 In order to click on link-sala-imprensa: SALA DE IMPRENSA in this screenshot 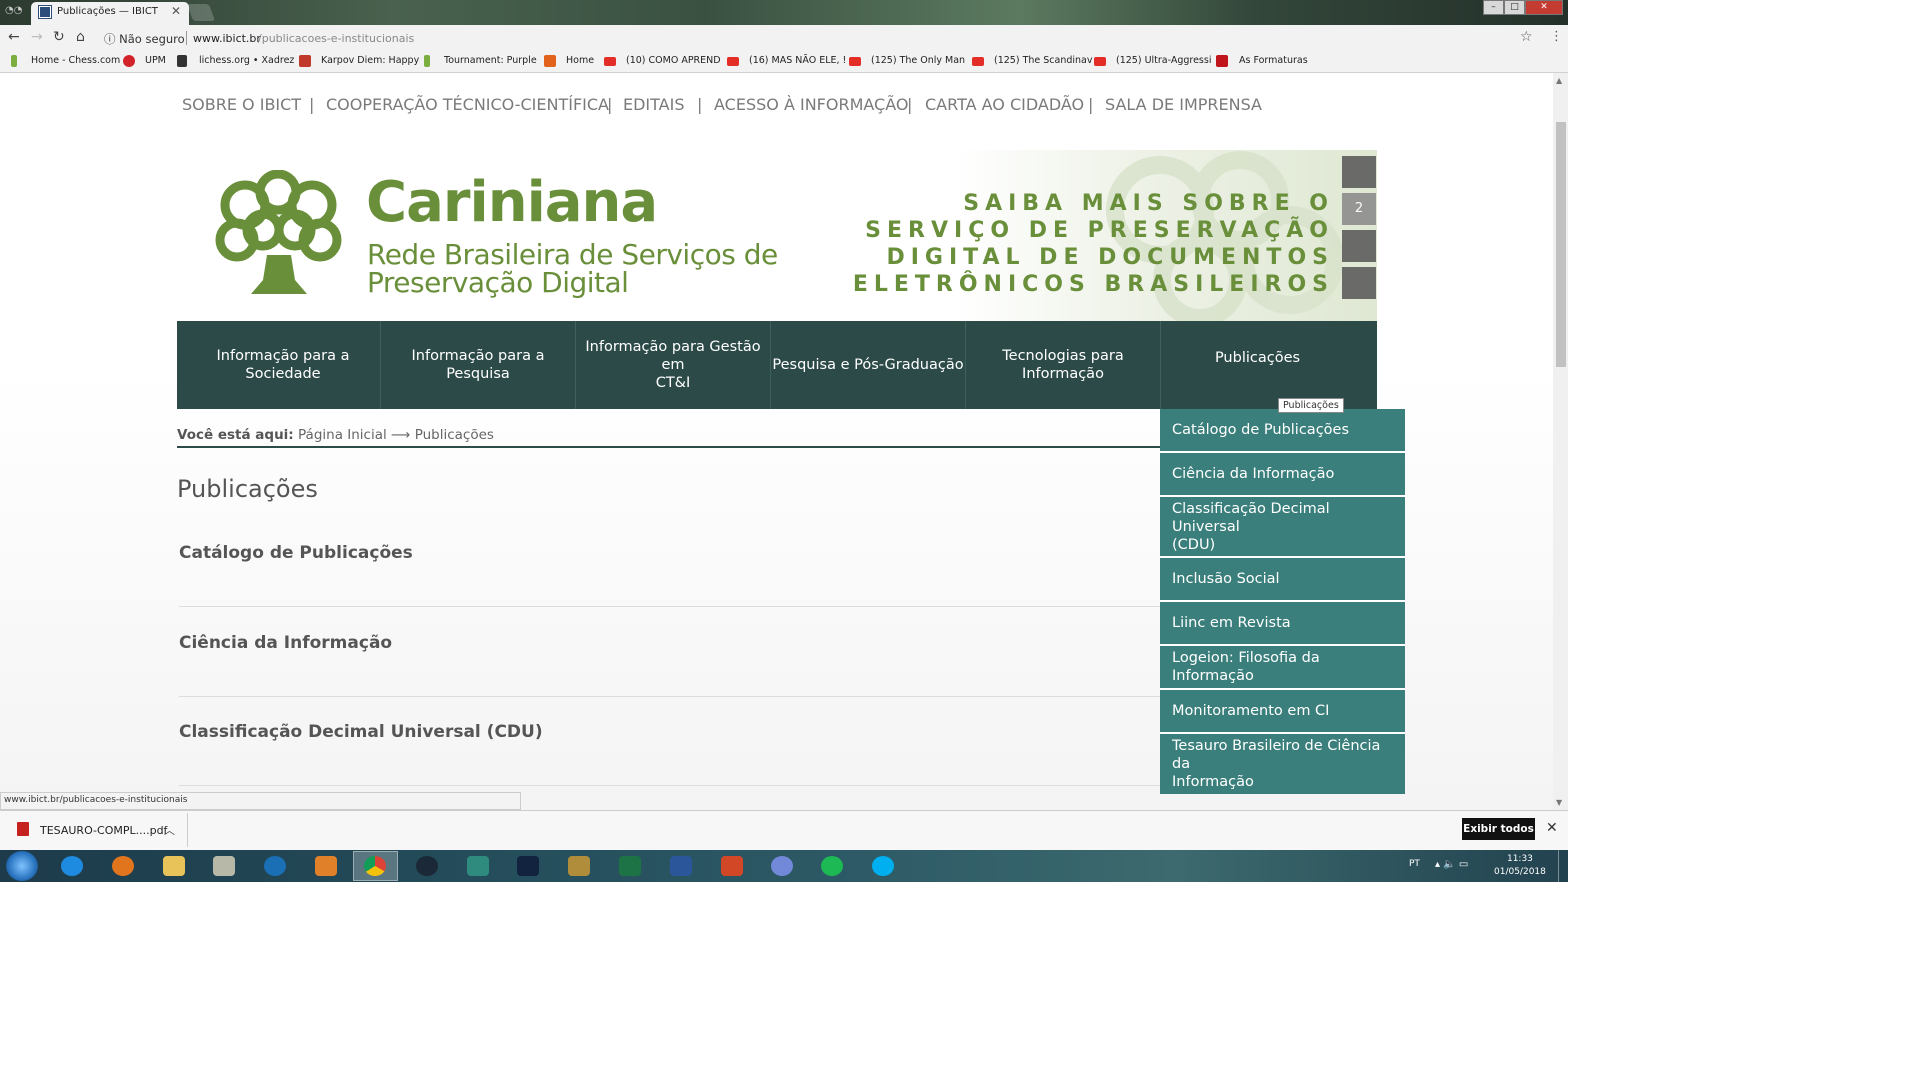, I will do `click(1183, 104)`.